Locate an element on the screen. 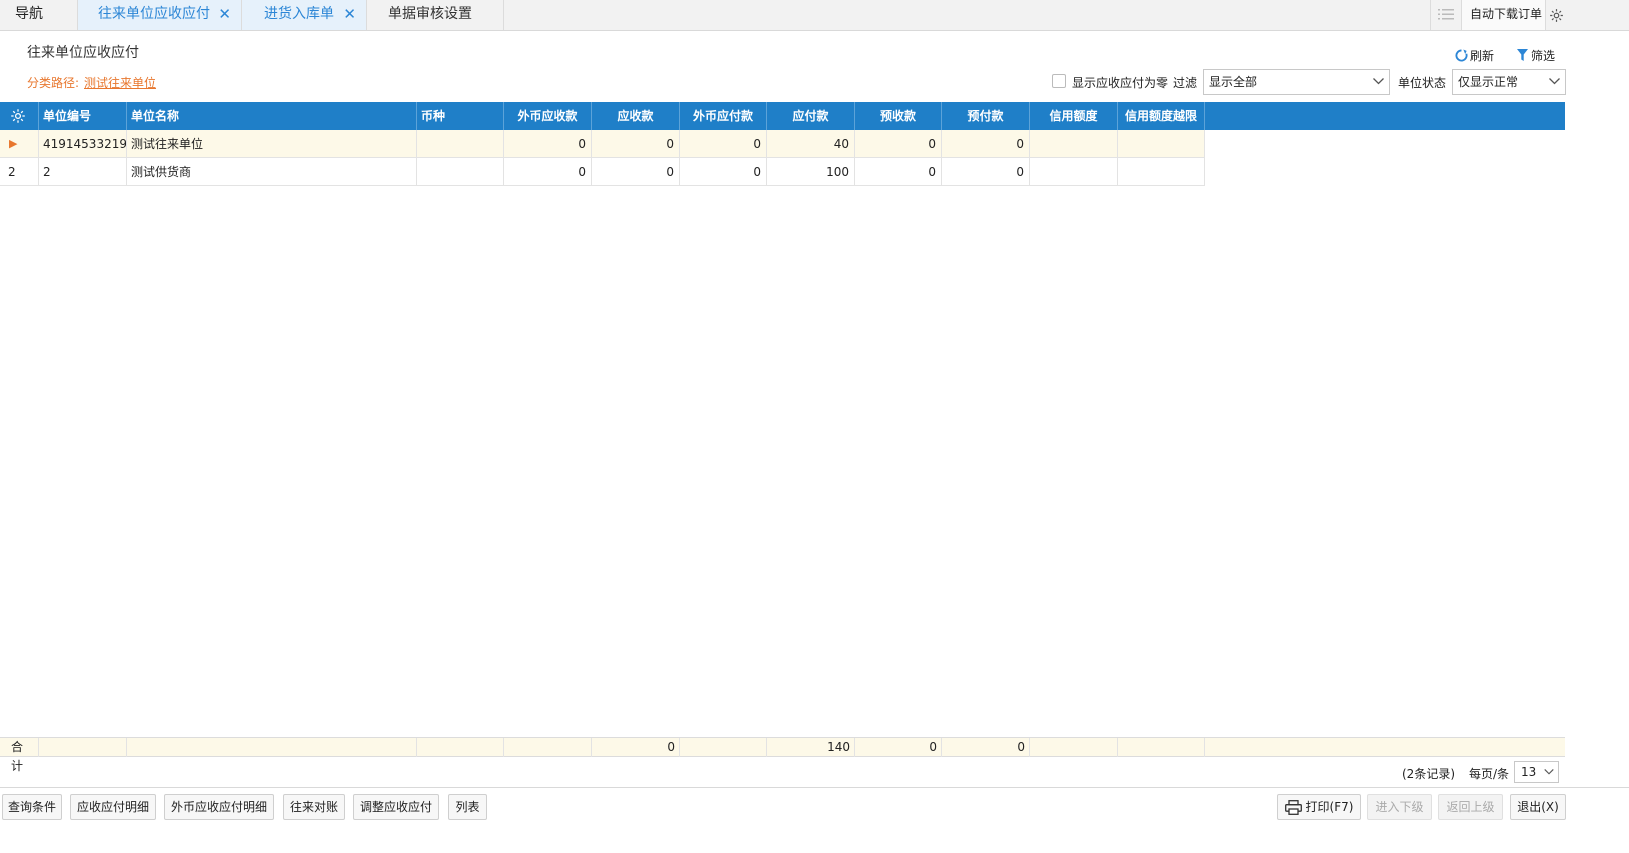  settings-button is located at coordinates (1556, 15).